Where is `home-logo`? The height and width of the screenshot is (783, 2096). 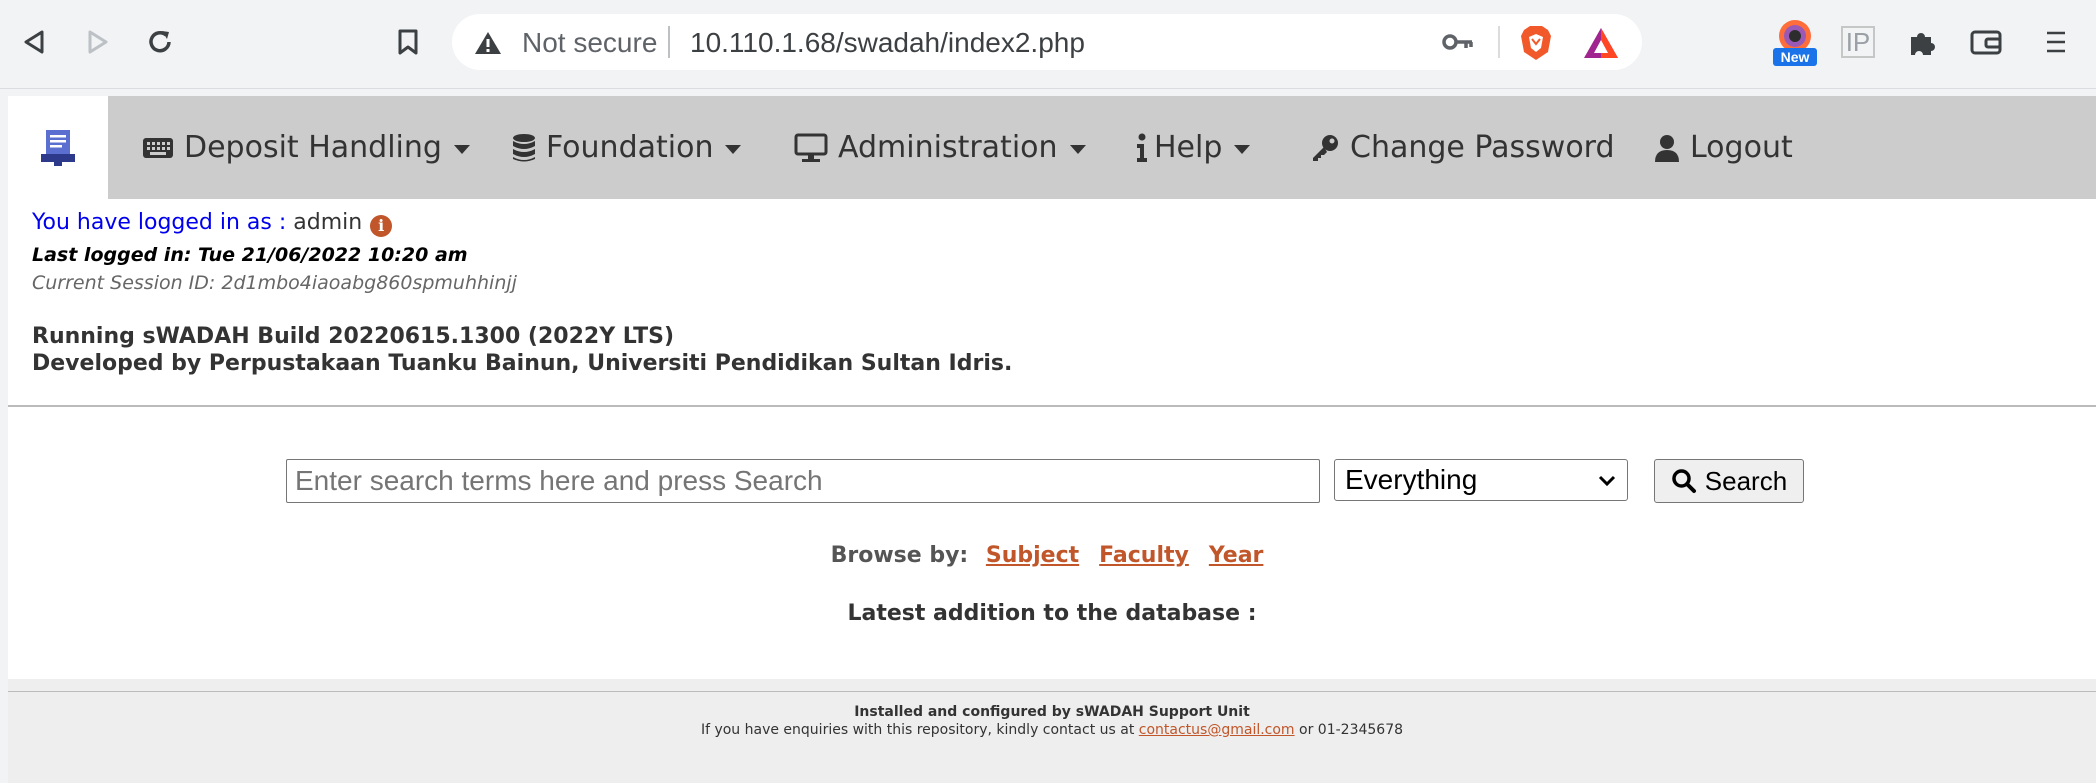 home-logo is located at coordinates (58, 147).